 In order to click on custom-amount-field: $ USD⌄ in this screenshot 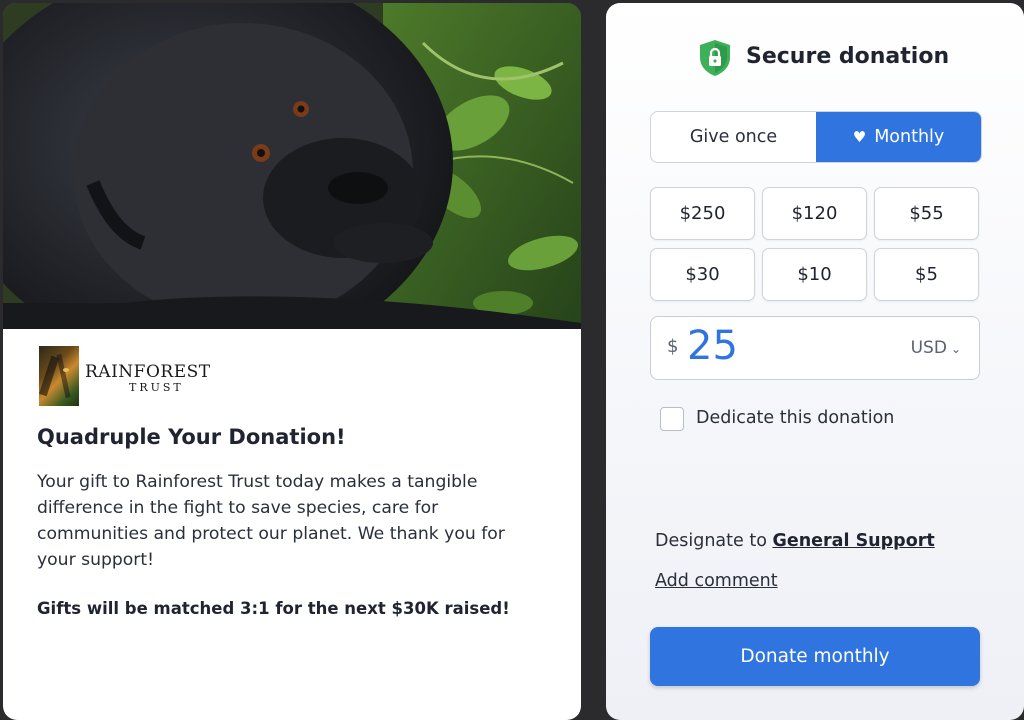, I will do `click(815, 348)`.